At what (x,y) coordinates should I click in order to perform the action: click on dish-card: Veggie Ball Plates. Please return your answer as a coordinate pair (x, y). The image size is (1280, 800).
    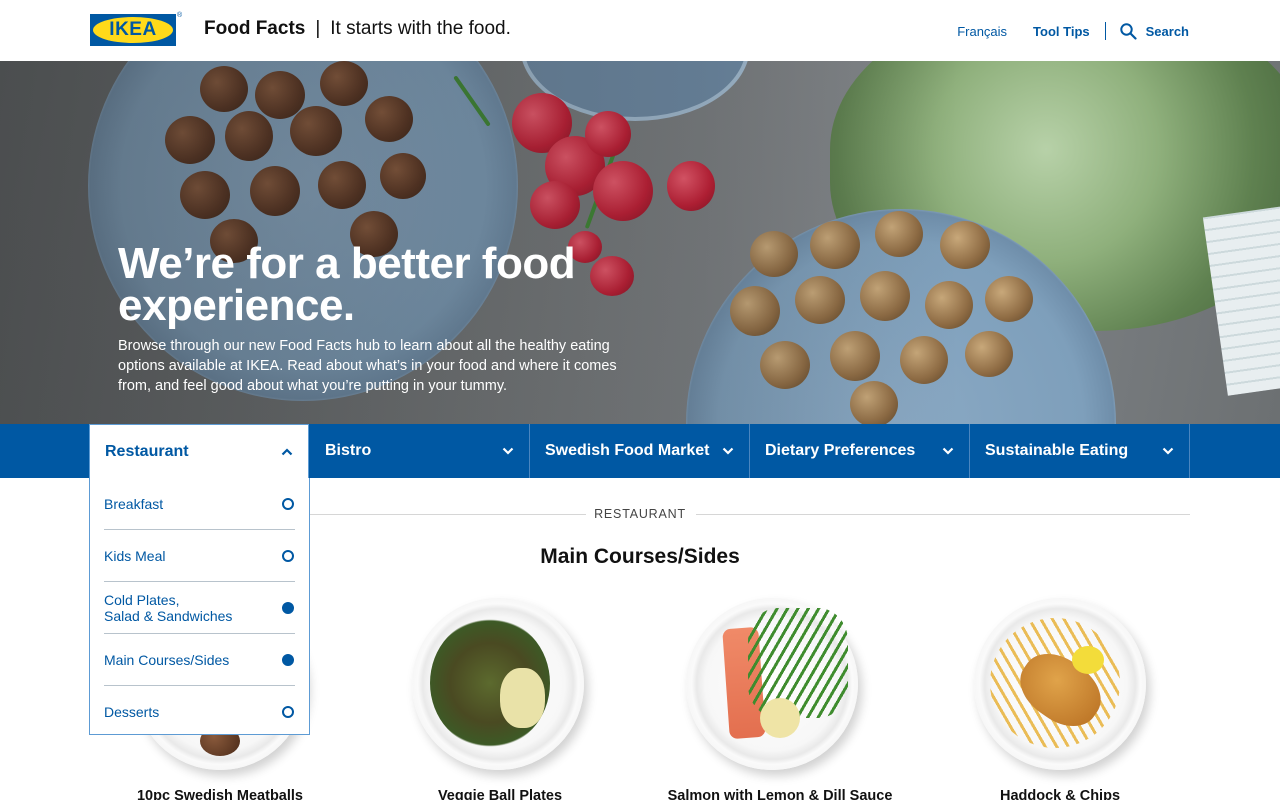
    Looking at the image, I should click on (500, 699).